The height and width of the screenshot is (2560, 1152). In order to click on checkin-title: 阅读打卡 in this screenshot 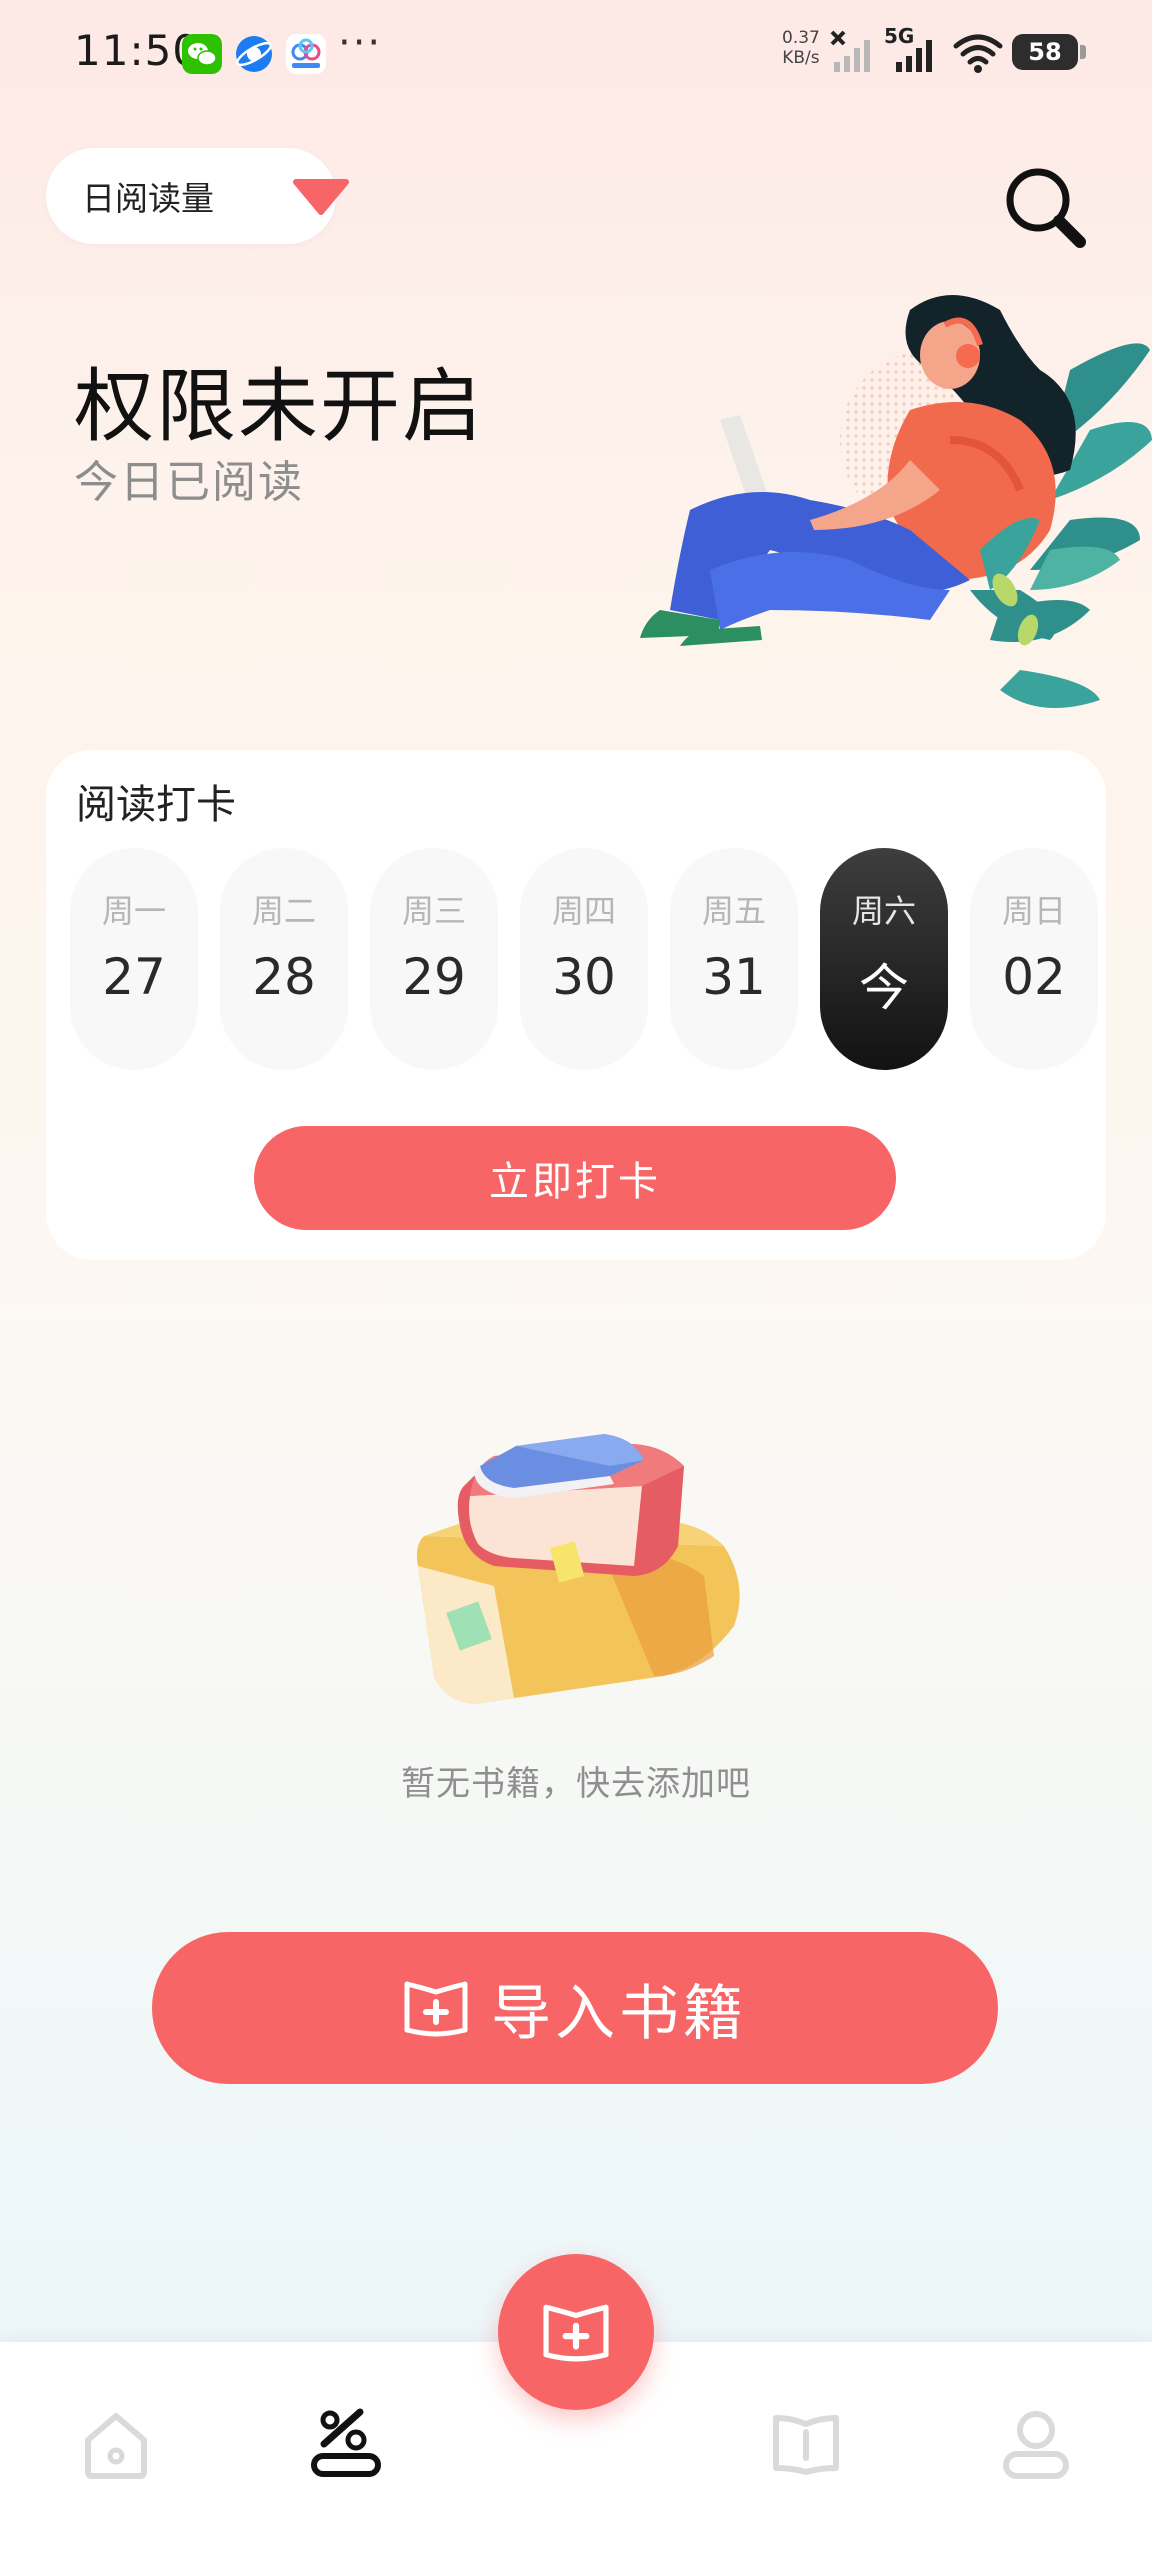, I will do `click(156, 805)`.